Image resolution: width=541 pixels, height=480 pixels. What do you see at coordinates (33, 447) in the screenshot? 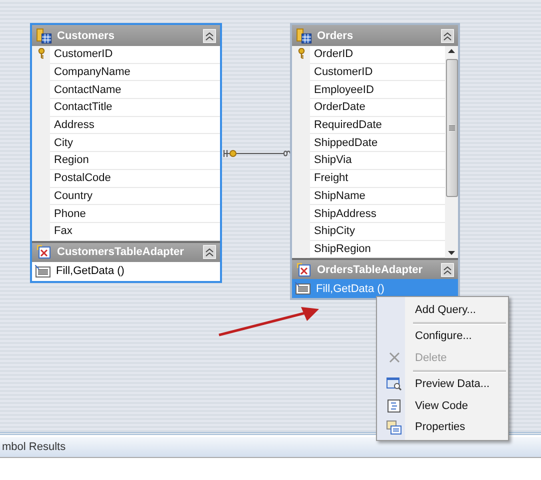
I see `panel-tab: mbol Results` at bounding box center [33, 447].